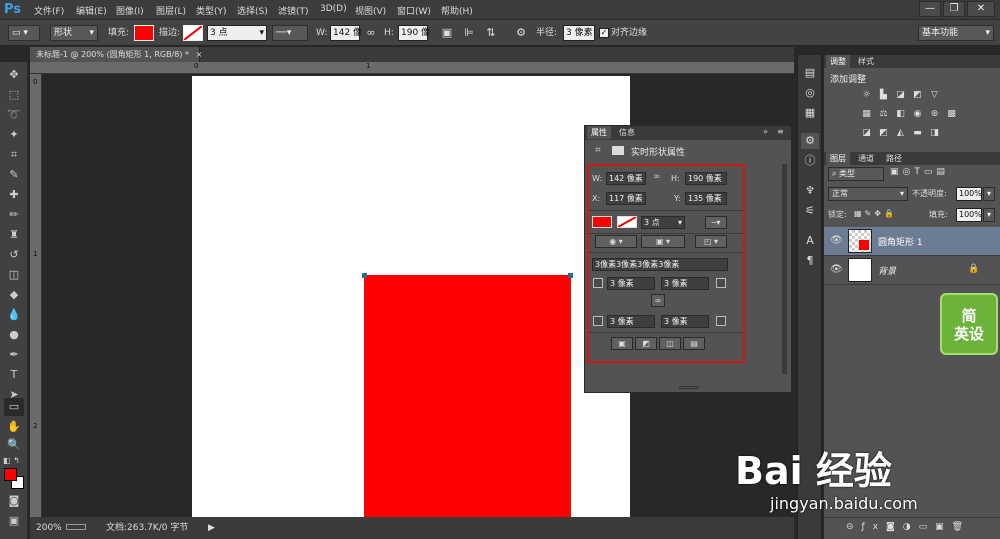  Describe the element at coordinates (199, 54) in the screenshot. I see `close-tab-icon: ×` at that location.